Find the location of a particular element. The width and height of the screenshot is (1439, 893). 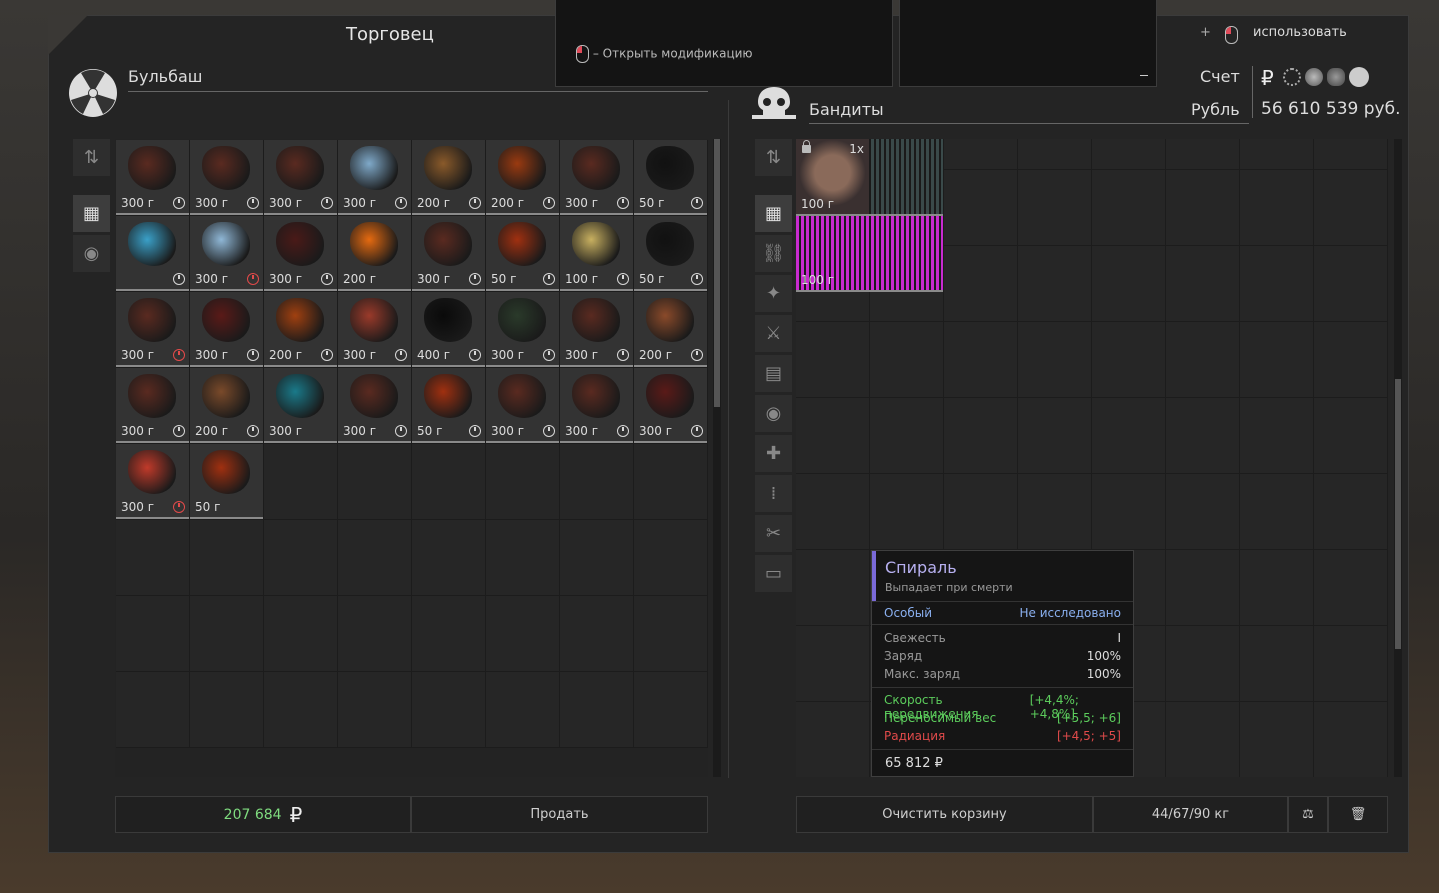

scrollbar-track-right is located at coordinates (1398, 458).